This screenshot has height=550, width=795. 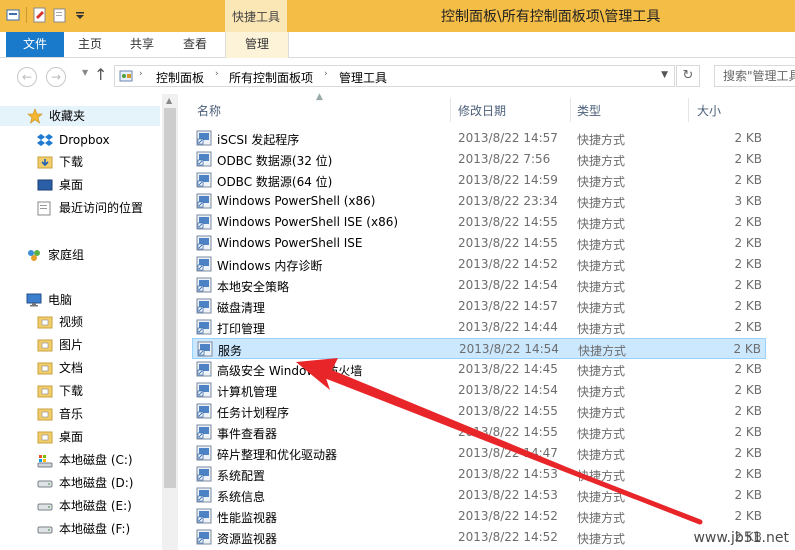 I want to click on tab-share: 共享, so click(x=142, y=44).